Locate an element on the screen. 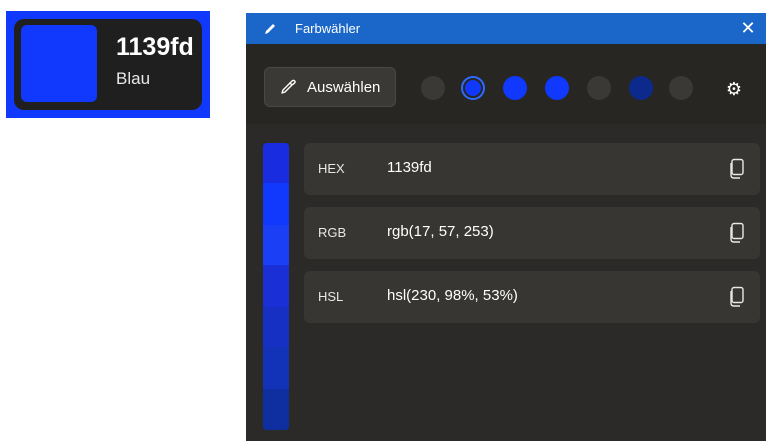  hsl-row: HSL hsl(230, 98%, 53%) is located at coordinates (532, 297).